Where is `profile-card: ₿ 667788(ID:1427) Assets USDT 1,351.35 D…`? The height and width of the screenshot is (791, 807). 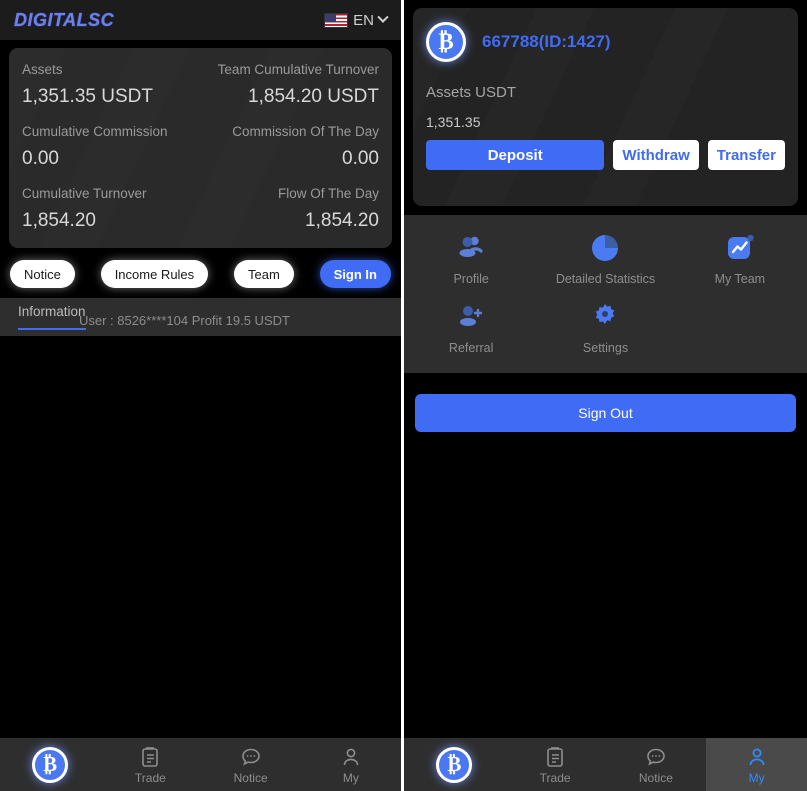 profile-card: ₿ 667788(ID:1427) Assets USDT 1,351.35 D… is located at coordinates (605, 107).